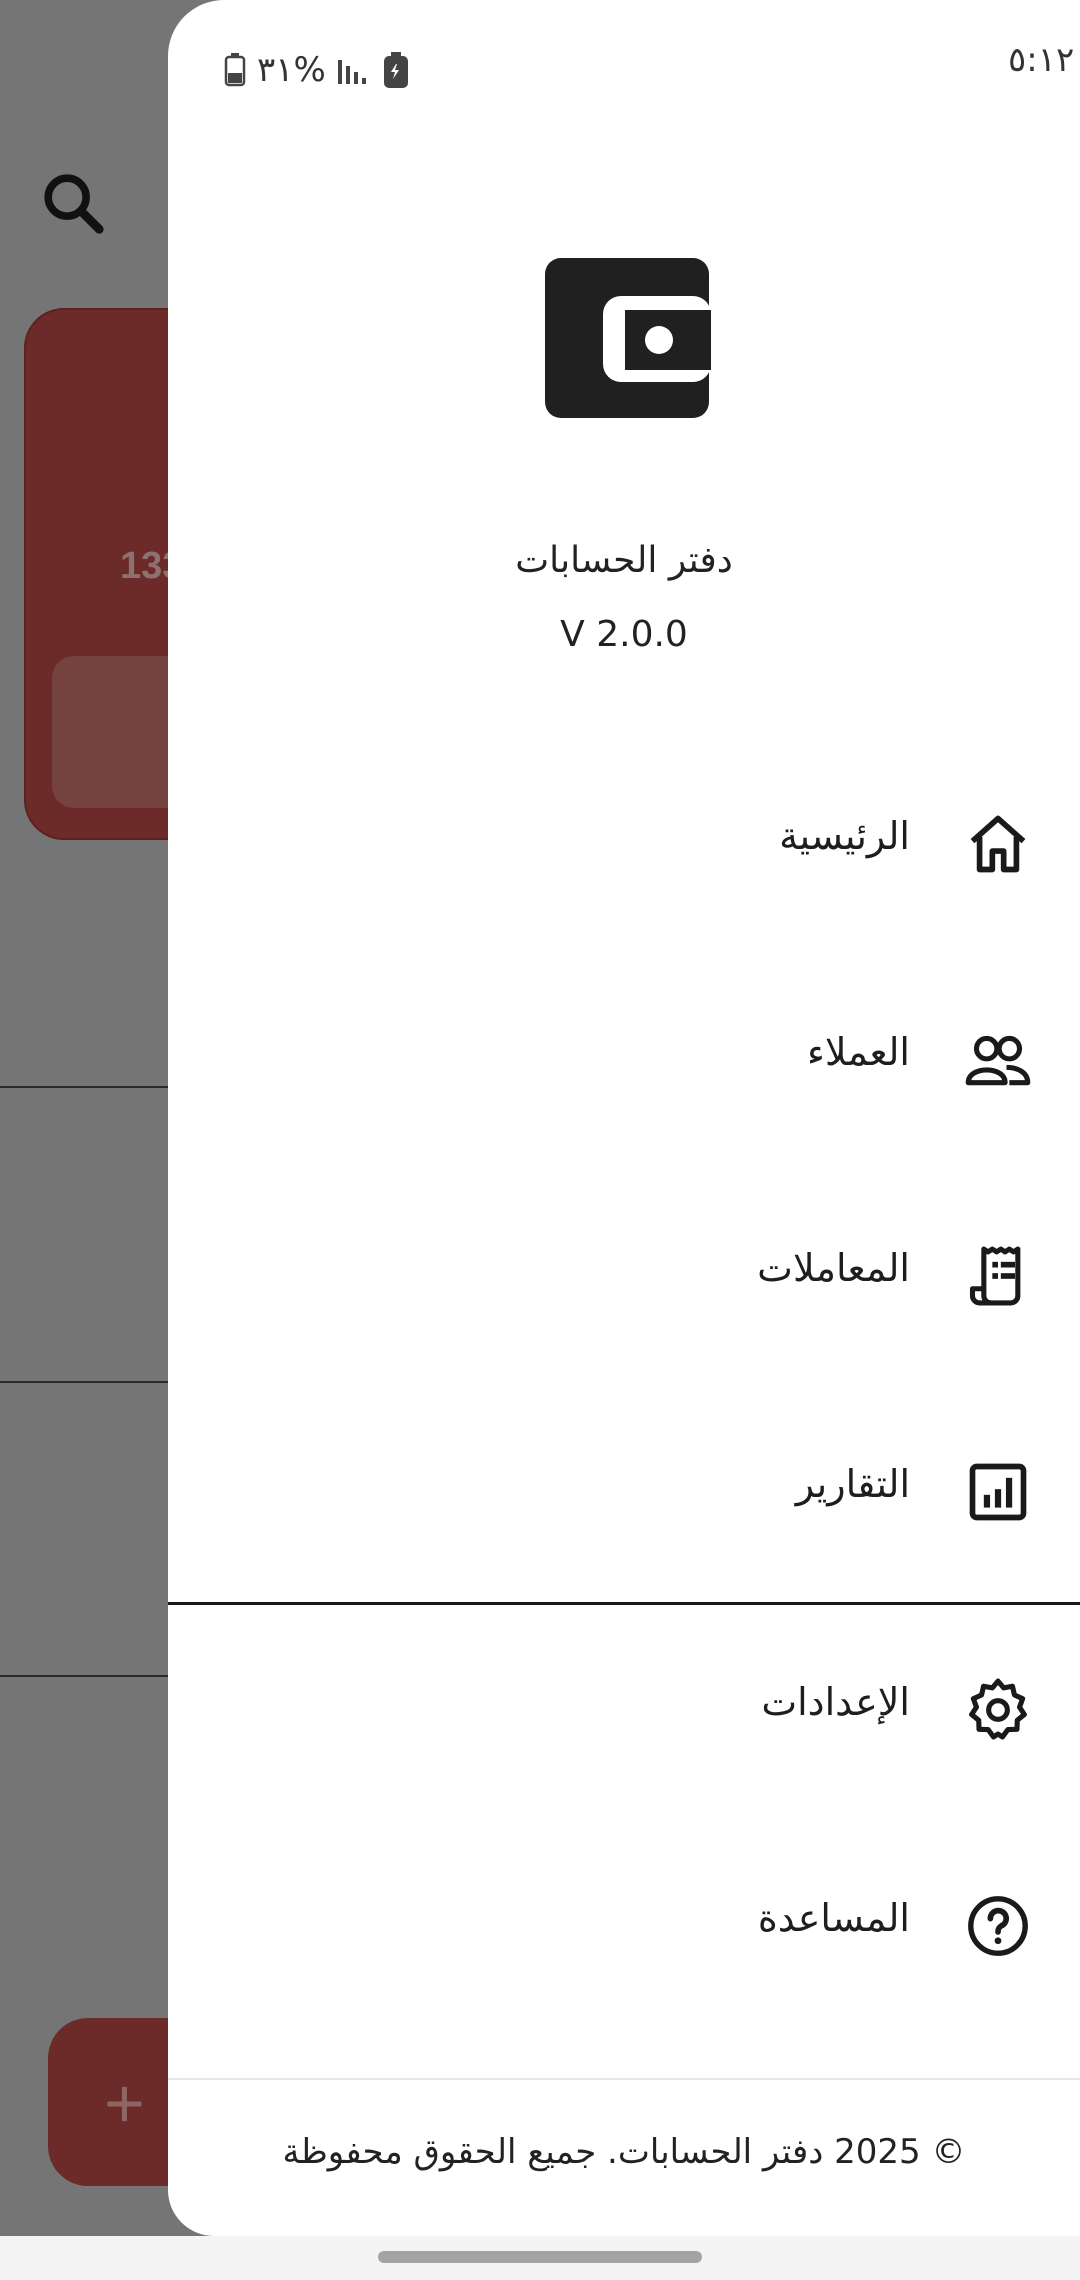  Describe the element at coordinates (351, 72) in the screenshot. I see `signal-icon` at that location.